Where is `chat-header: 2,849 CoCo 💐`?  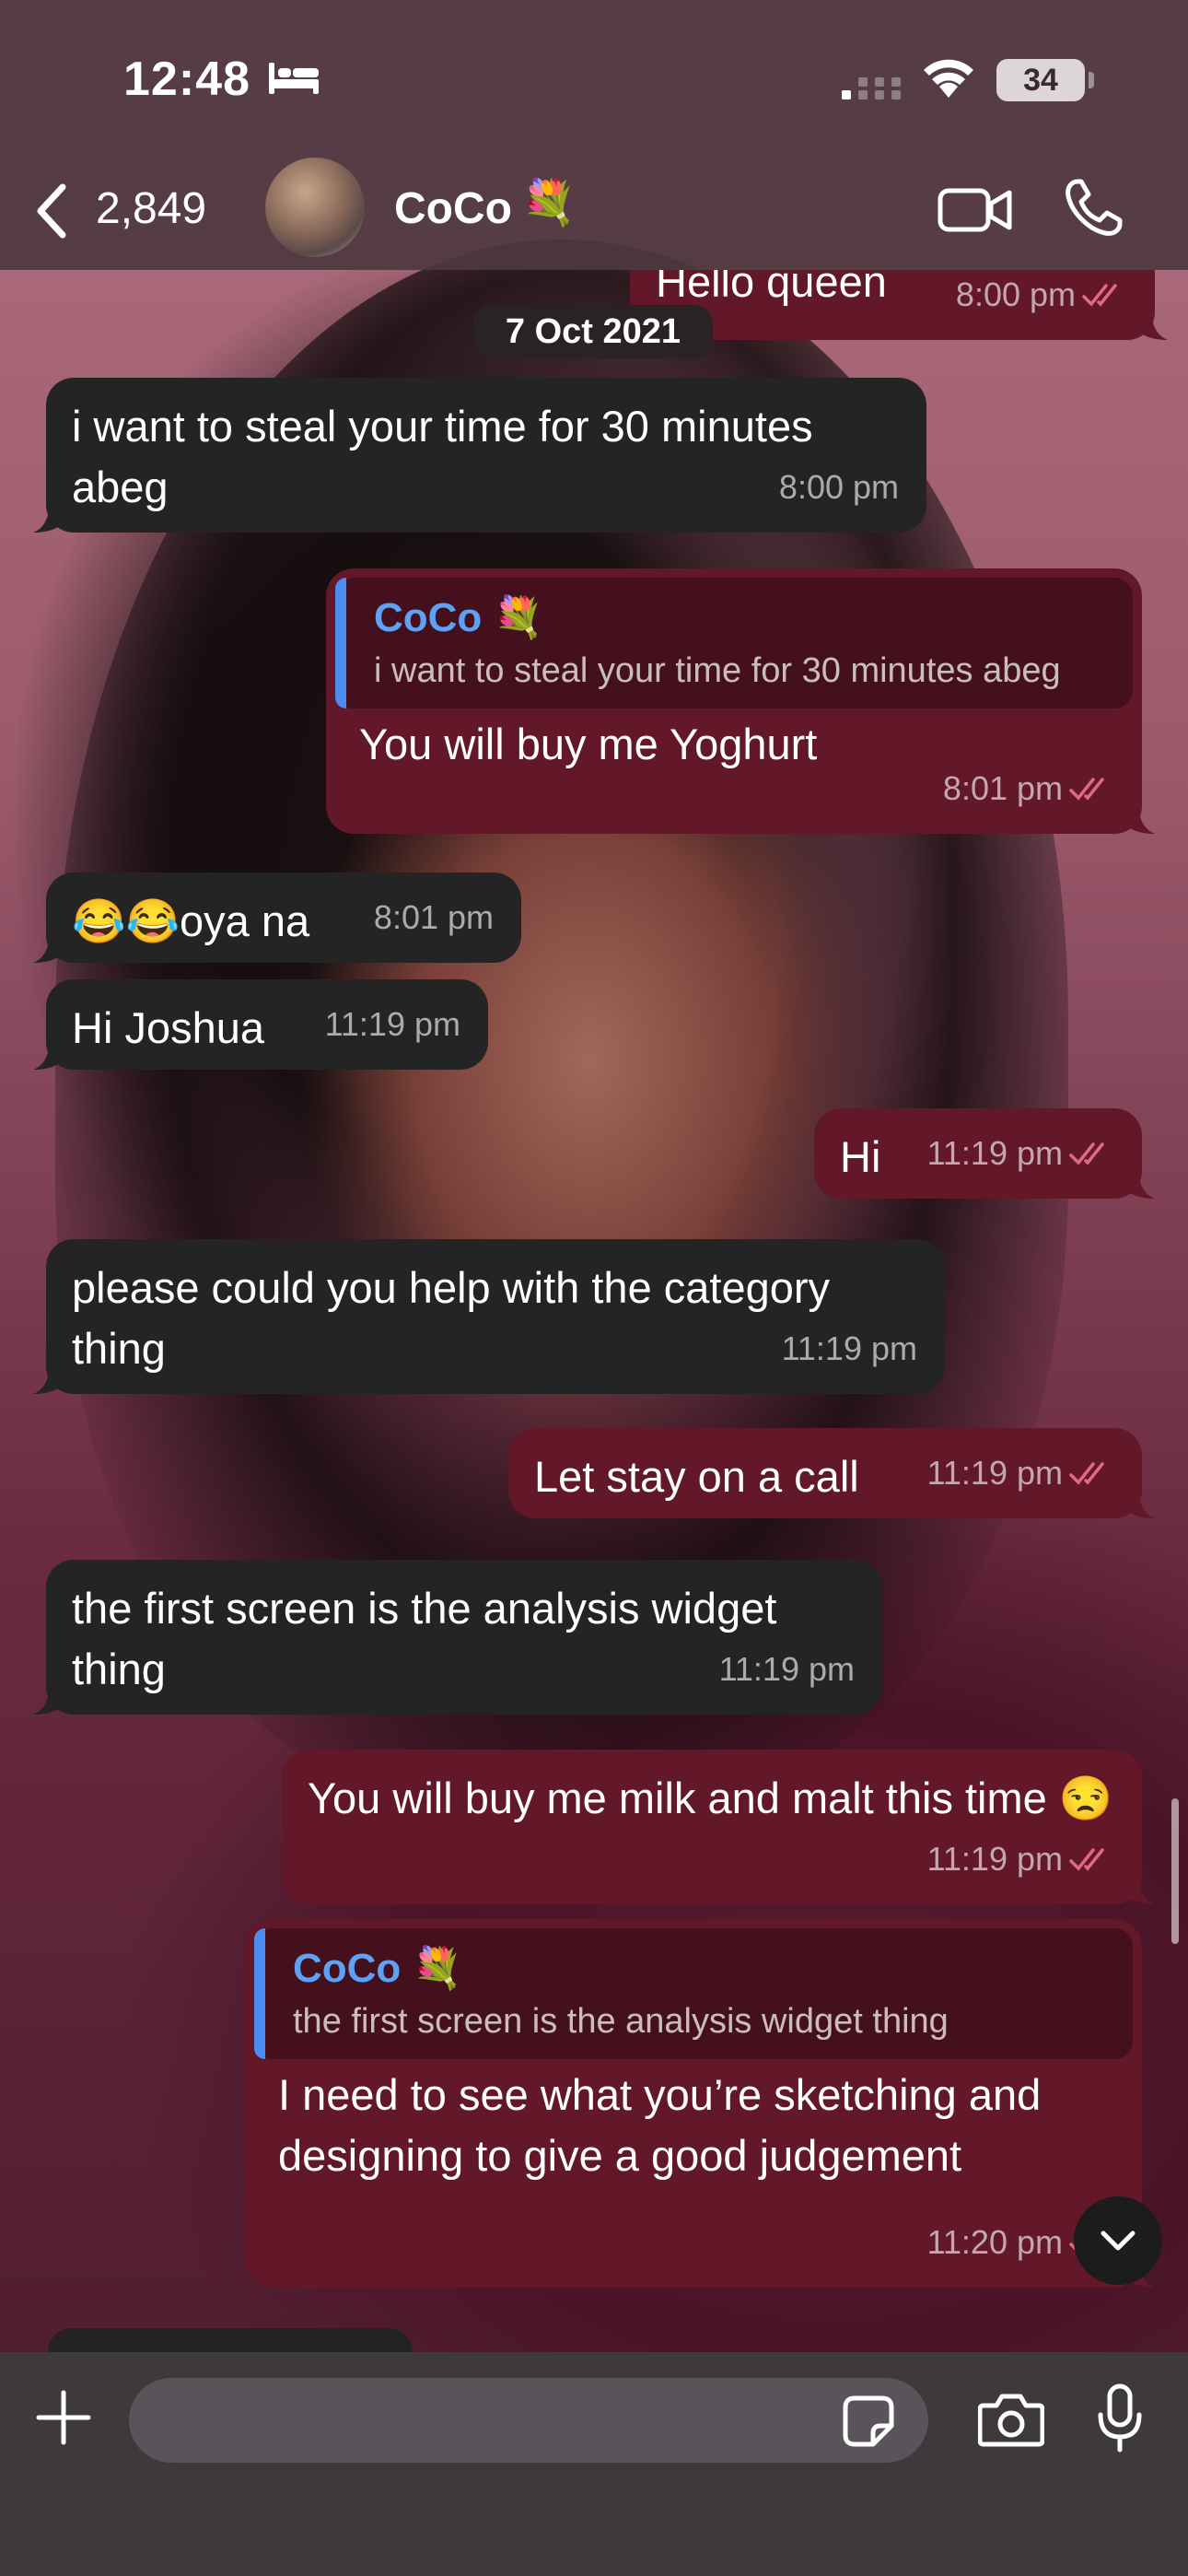 chat-header: 2,849 CoCo 💐 is located at coordinates (594, 214).